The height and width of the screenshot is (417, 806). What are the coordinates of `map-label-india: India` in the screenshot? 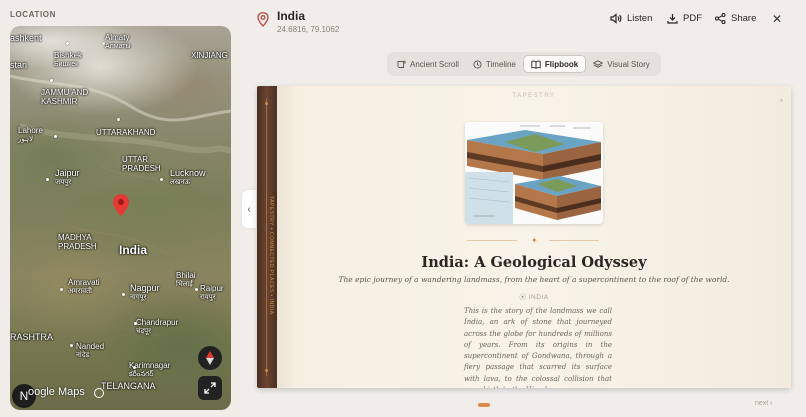 It's located at (133, 250).